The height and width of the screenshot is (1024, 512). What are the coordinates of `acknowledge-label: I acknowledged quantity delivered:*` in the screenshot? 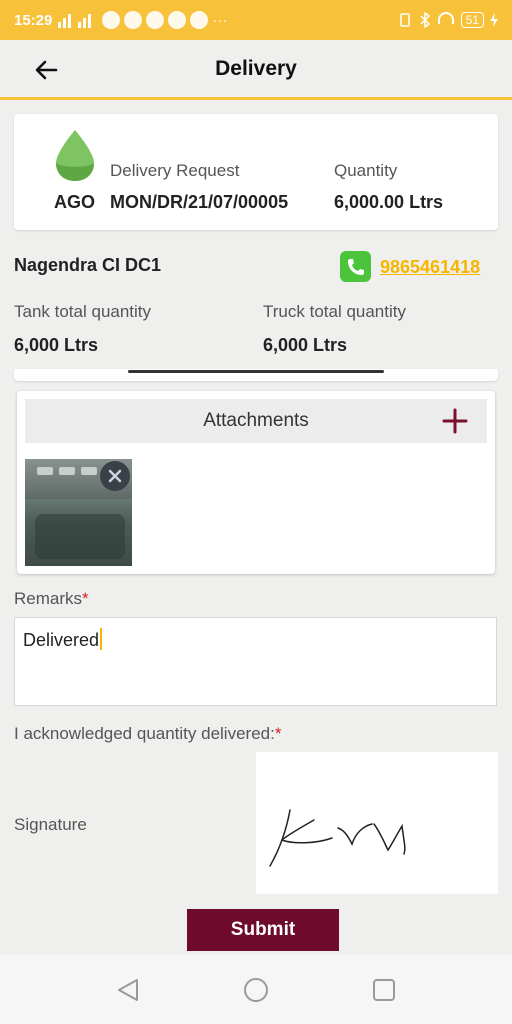 It's located at (147, 734).